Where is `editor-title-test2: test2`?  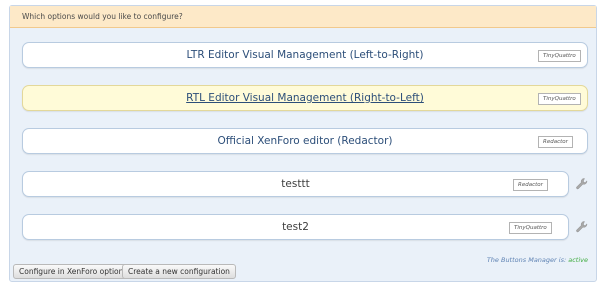
editor-title-test2: test2 is located at coordinates (295, 227).